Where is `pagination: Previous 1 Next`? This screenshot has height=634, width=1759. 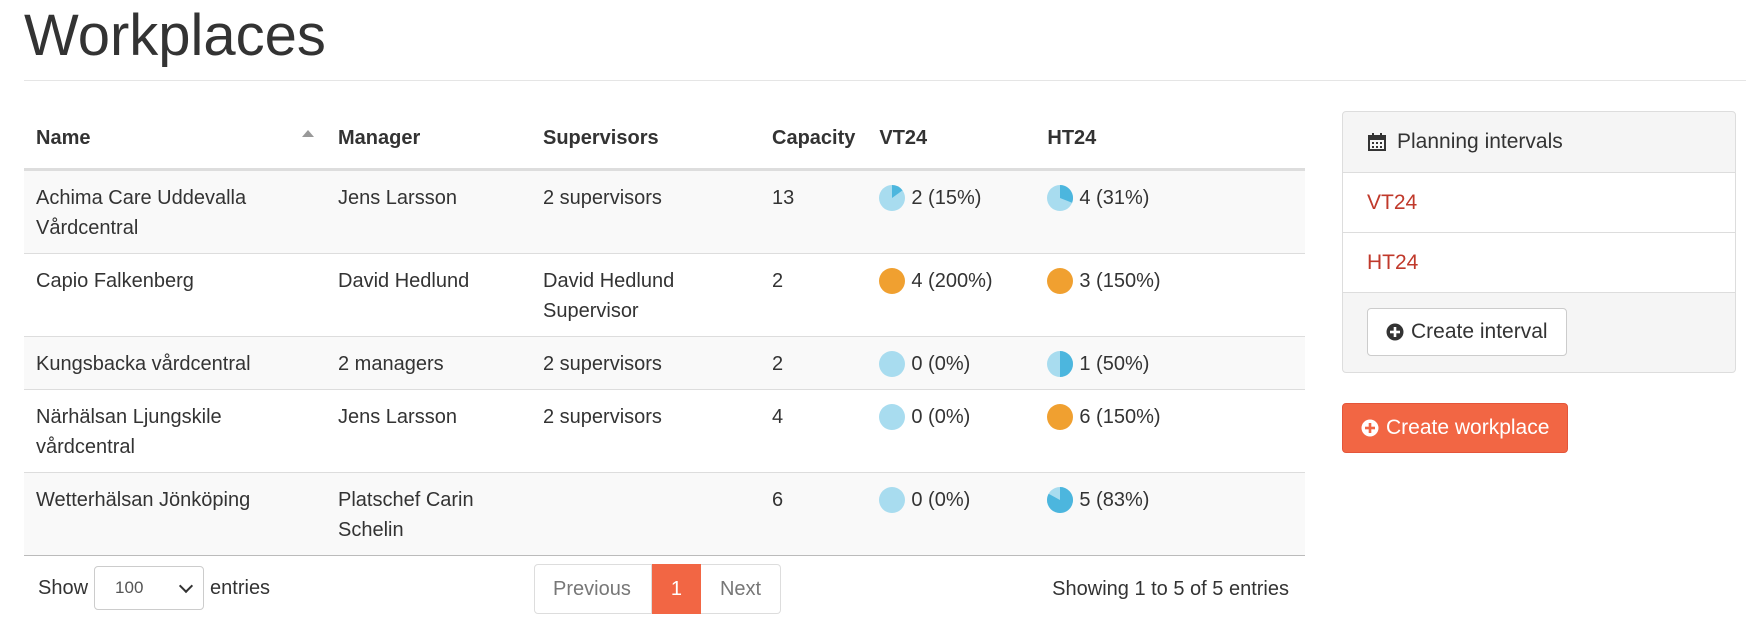 pagination: Previous 1 Next is located at coordinates (658, 589).